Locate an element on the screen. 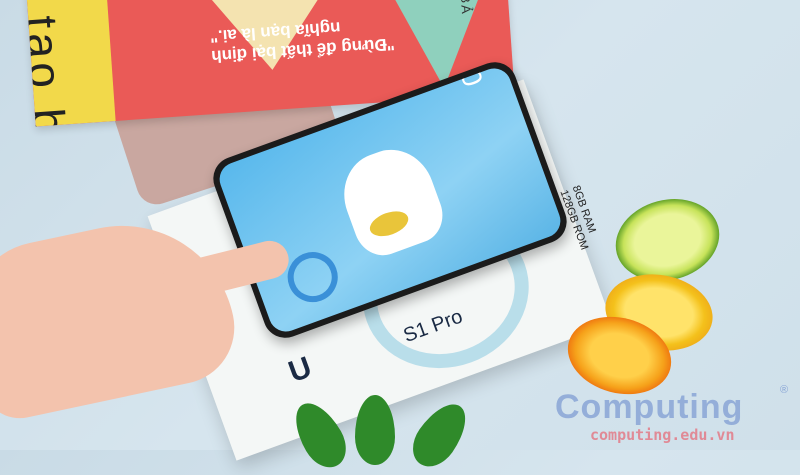 Image resolution: width=800 pixels, height=475 pixels. watermark-registered: ® is located at coordinates (784, 390).